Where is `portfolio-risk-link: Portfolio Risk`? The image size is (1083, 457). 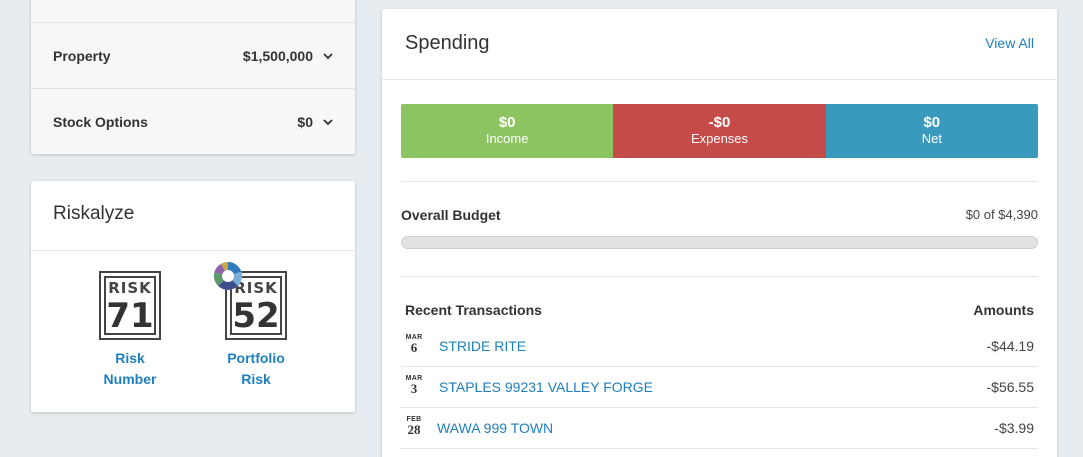 portfolio-risk-link: Portfolio Risk is located at coordinates (256, 369).